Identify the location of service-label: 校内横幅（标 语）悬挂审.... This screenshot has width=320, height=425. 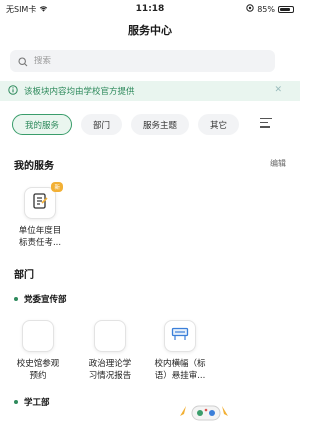
(180, 370).